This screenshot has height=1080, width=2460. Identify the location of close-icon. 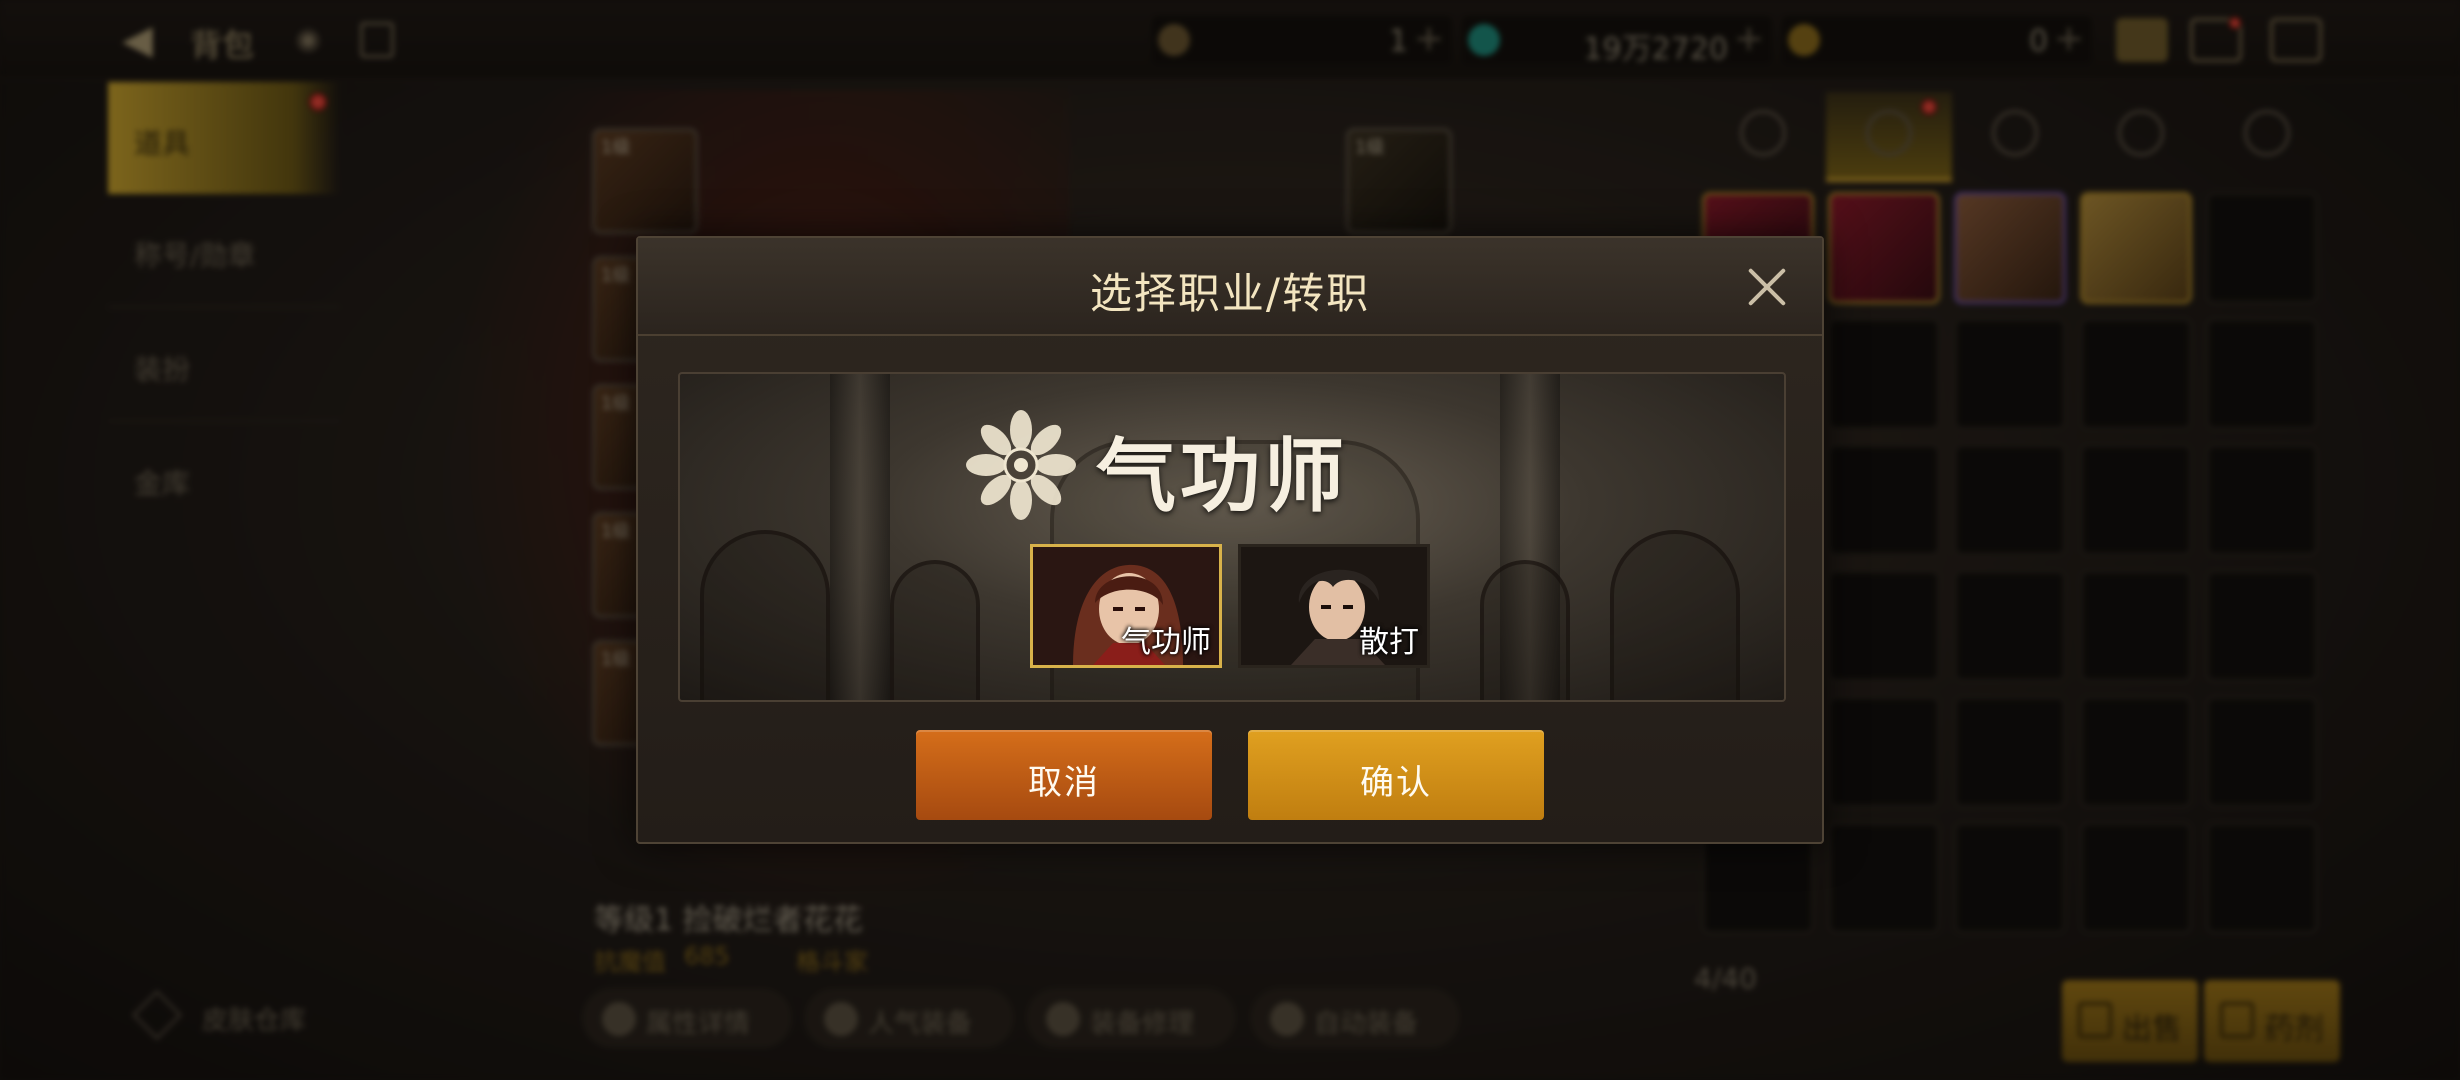
(1767, 287).